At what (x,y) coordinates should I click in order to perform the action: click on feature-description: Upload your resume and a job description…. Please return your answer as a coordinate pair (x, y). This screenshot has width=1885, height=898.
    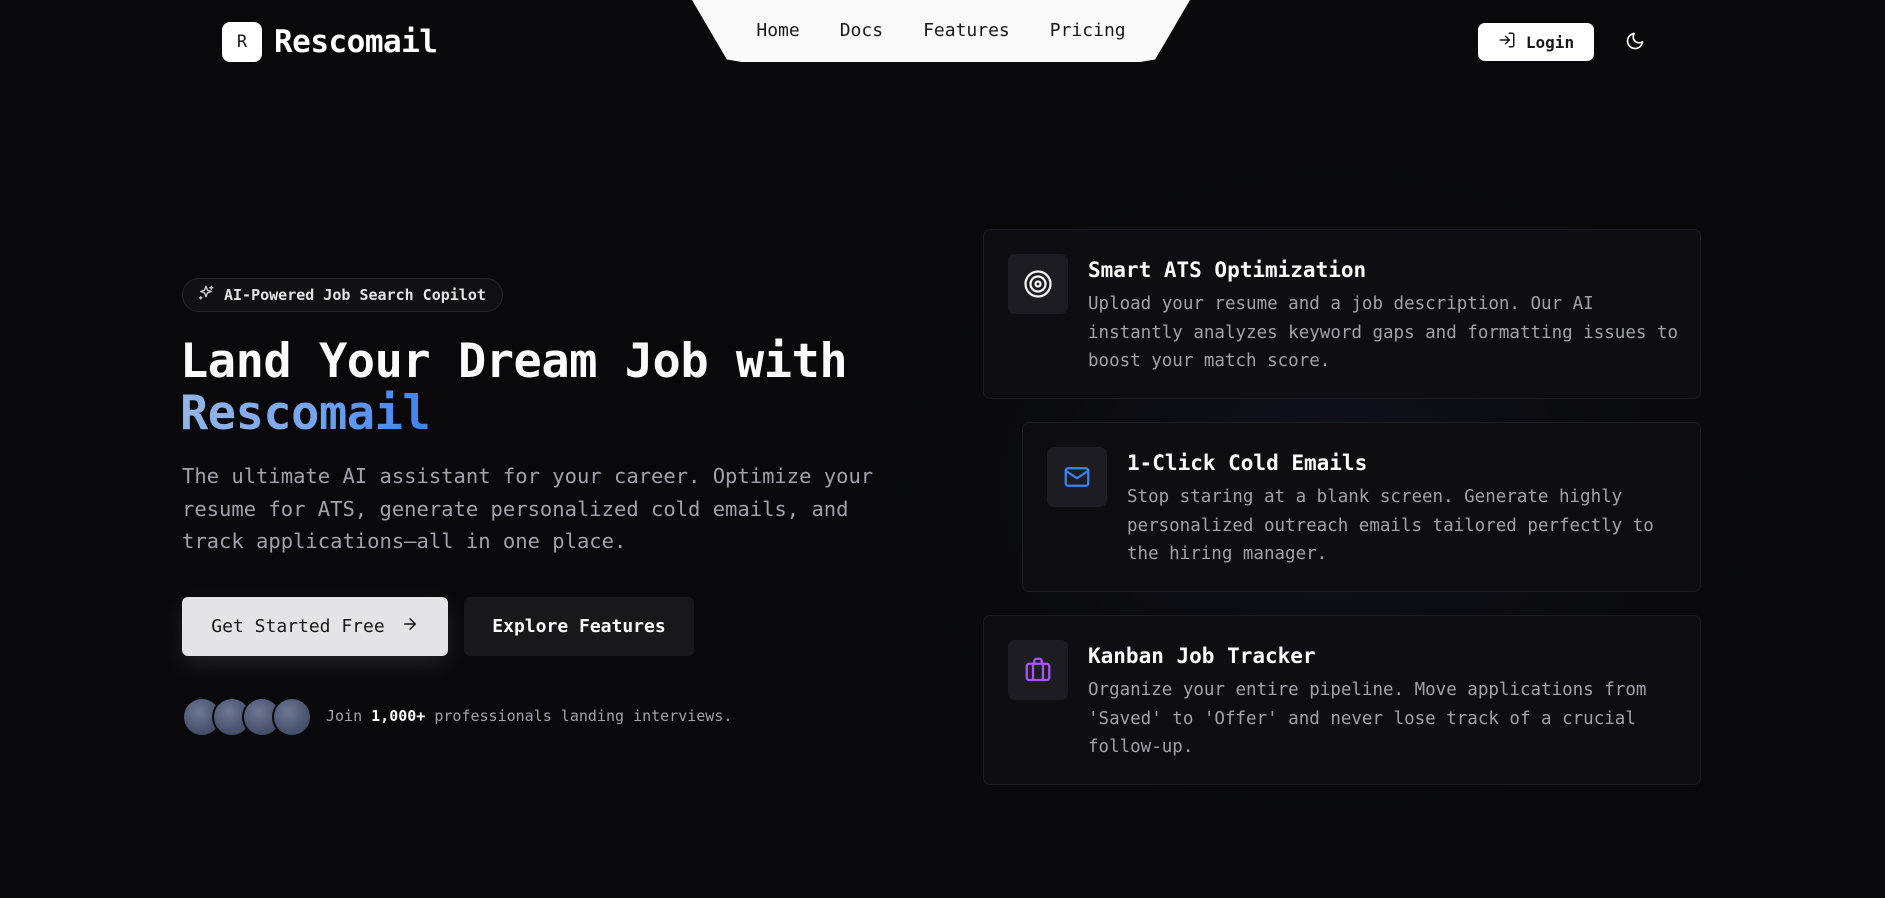
    Looking at the image, I should click on (1383, 332).